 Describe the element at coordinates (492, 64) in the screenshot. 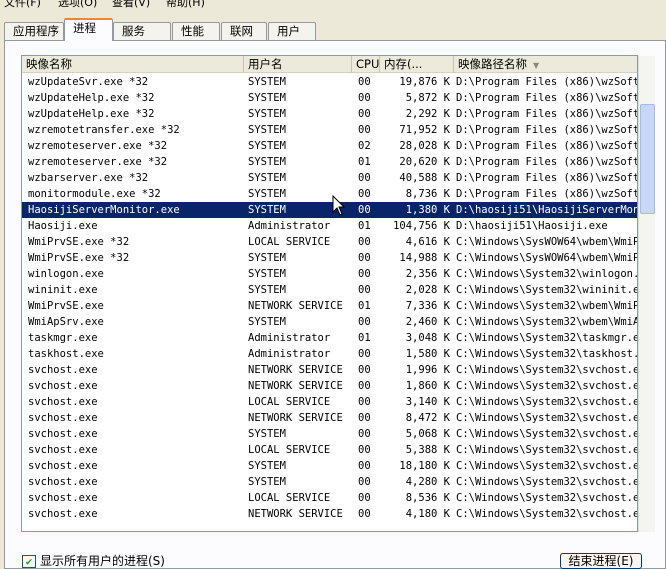

I see `column-image-path-label: 映像路径名称` at that location.